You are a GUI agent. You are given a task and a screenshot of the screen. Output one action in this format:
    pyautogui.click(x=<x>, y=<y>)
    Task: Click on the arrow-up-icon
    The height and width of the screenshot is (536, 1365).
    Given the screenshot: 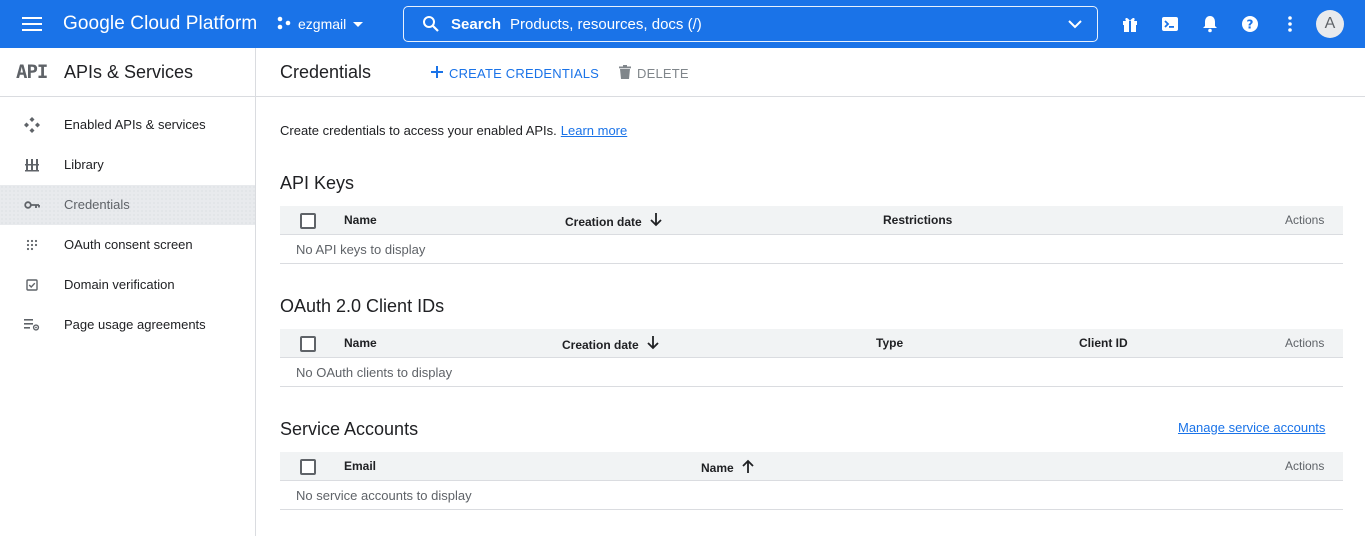 What is the action you would take?
    pyautogui.click(x=748, y=467)
    